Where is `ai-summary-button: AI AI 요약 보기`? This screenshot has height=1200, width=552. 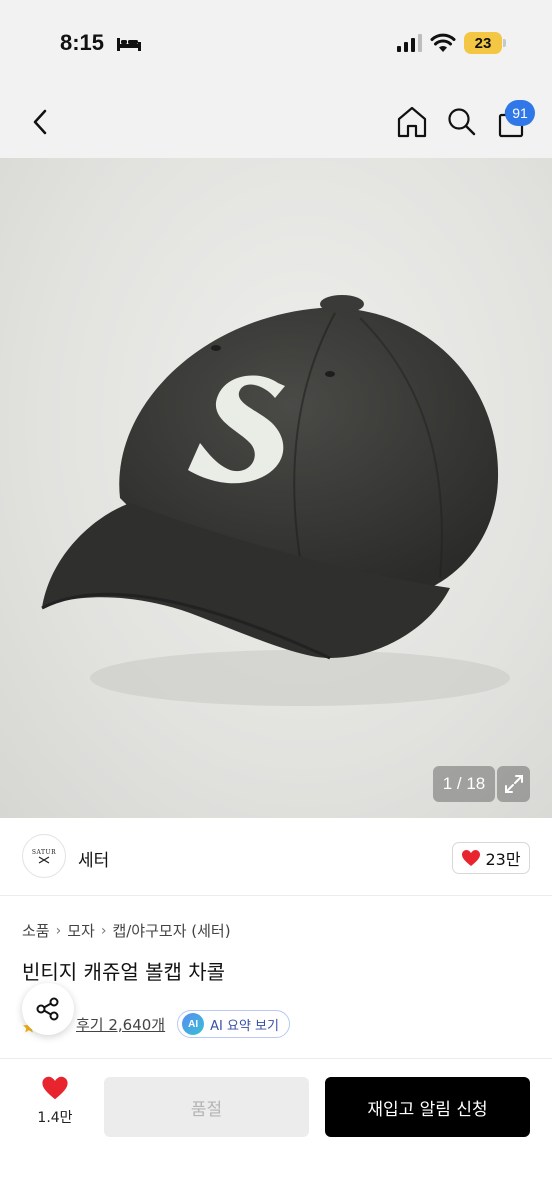
ai-summary-button: AI AI 요약 보기 is located at coordinates (233, 1024).